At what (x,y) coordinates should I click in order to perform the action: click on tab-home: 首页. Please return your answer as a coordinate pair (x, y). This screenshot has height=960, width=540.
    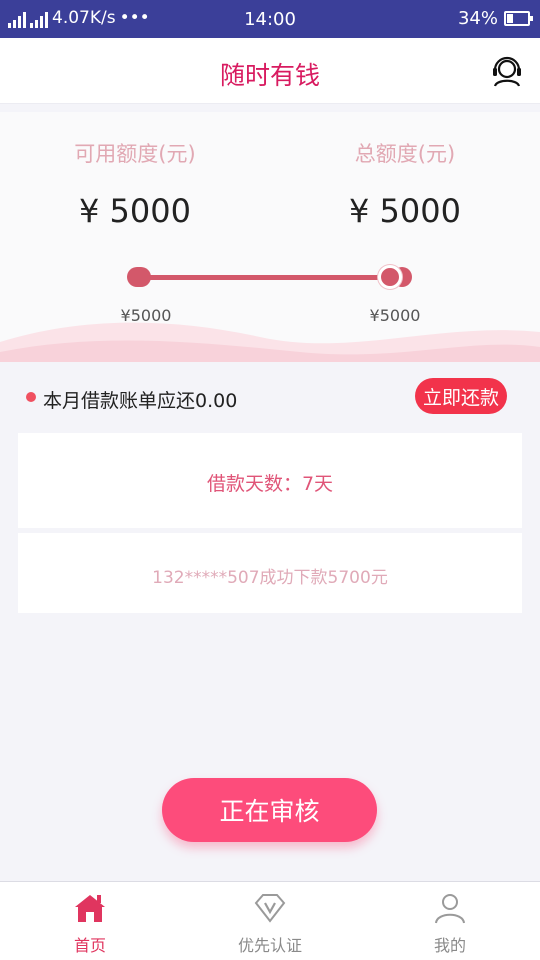
    Looking at the image, I should click on (90, 921).